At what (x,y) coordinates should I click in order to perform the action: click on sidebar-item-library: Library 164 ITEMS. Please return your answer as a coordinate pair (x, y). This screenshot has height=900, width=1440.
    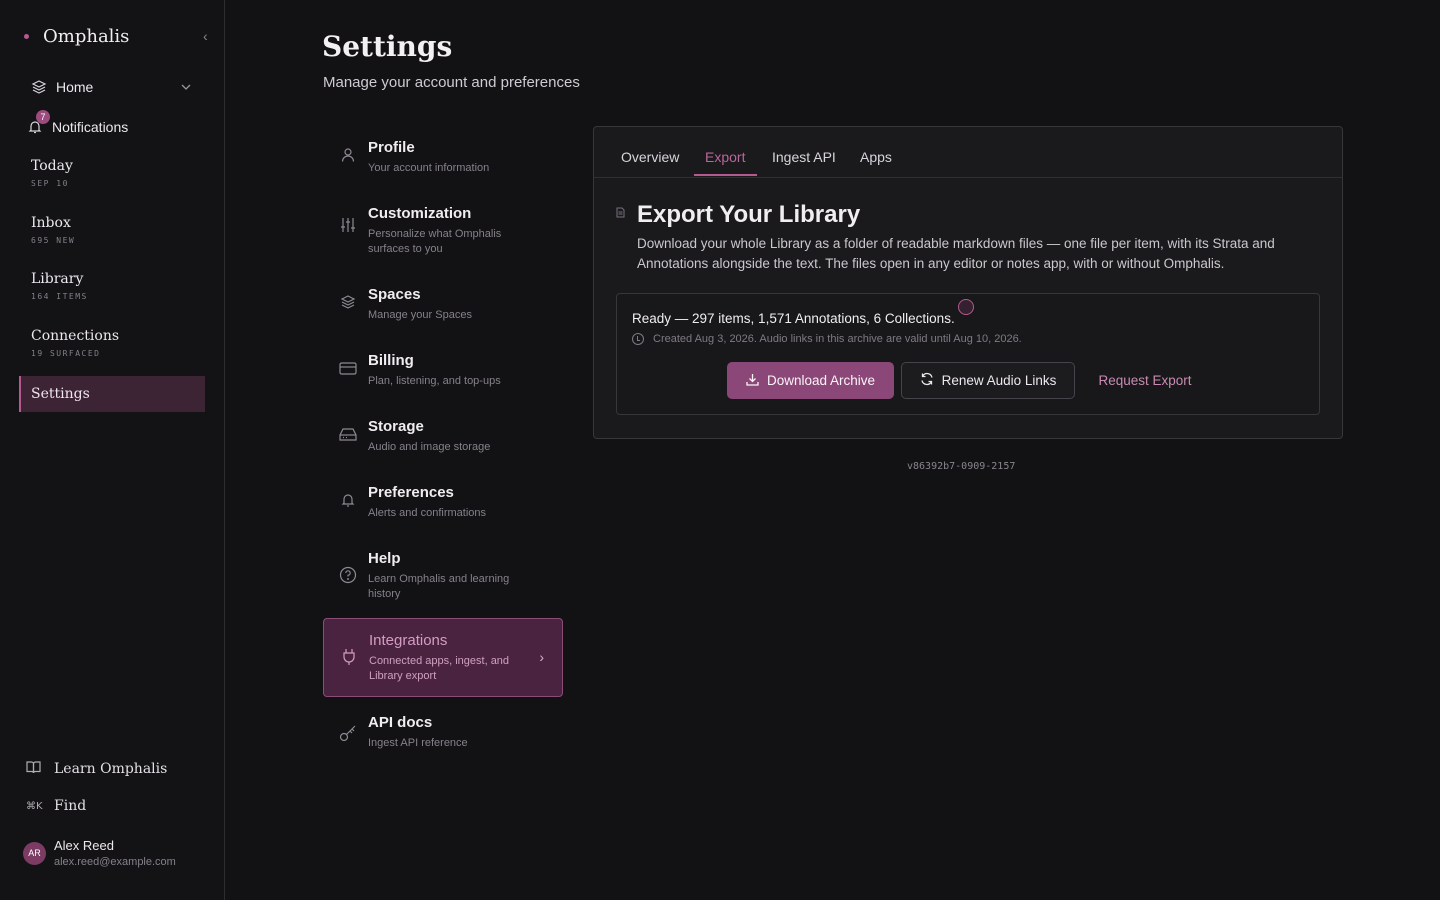
    Looking at the image, I should click on (59, 286).